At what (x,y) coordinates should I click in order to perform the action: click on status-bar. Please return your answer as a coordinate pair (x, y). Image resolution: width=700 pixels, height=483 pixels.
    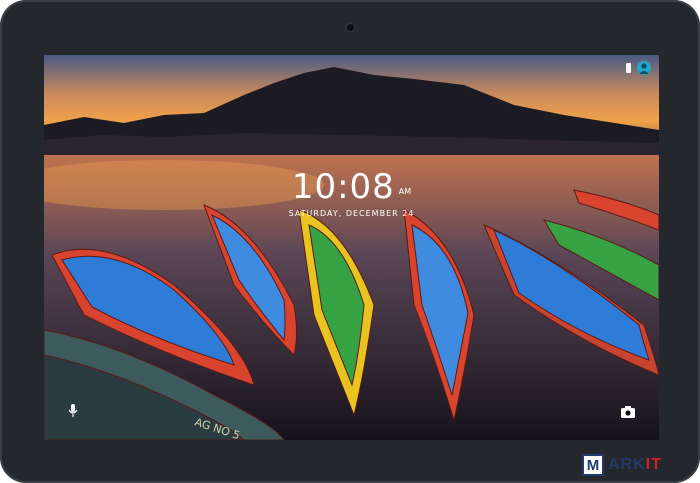
    Looking at the image, I should click on (638, 68).